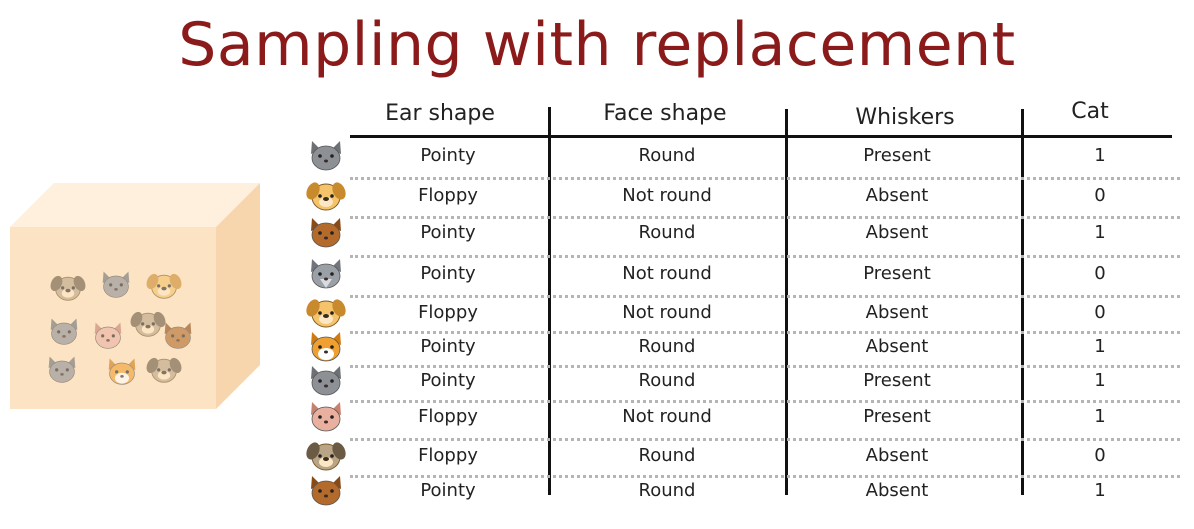 Image resolution: width=1194 pixels, height=529 pixels. What do you see at coordinates (135, 205) in the screenshot?
I see `box-top` at bounding box center [135, 205].